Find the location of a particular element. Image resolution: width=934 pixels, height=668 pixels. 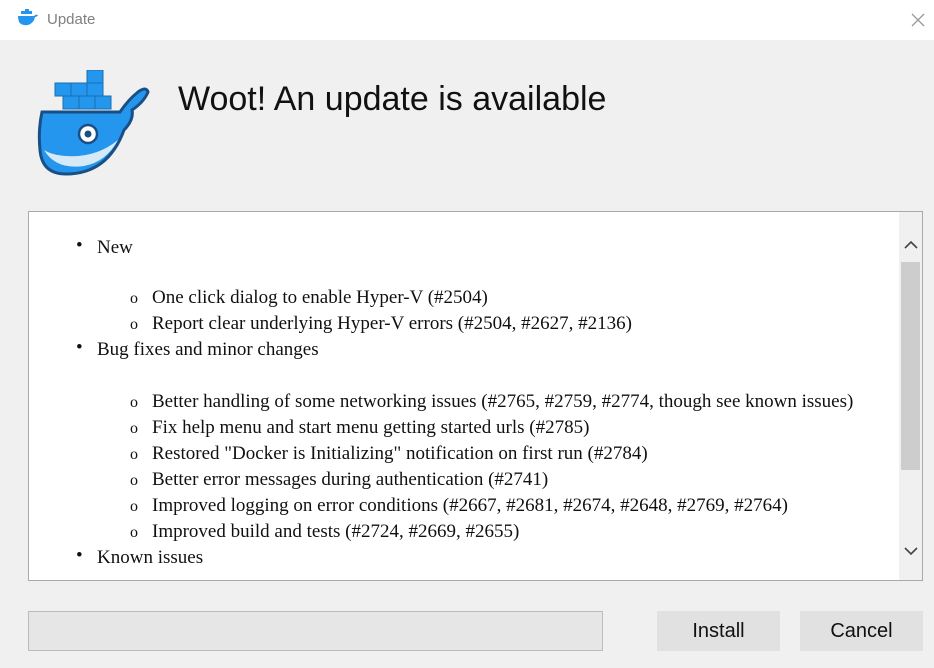

scroll-down-button is located at coordinates (910, 551).